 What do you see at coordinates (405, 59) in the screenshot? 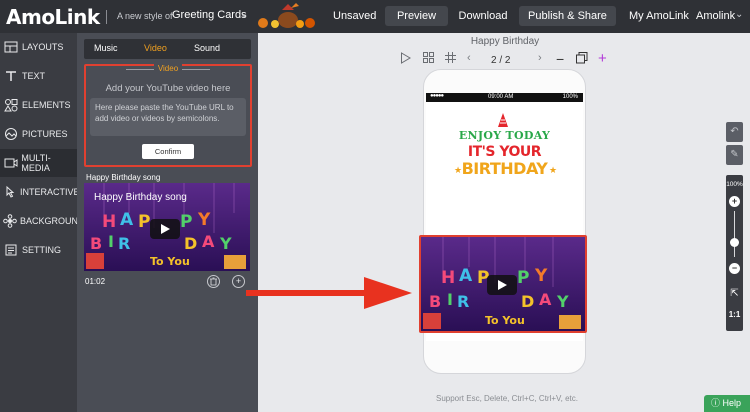
I see `play-icon` at bounding box center [405, 59].